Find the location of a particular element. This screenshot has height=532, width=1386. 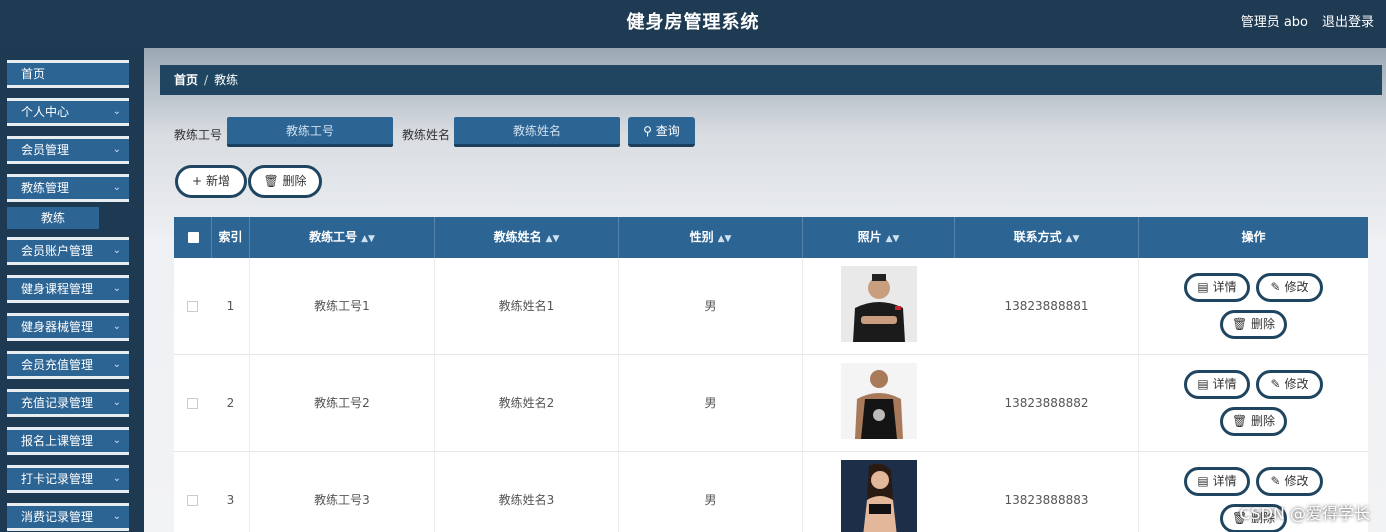

sidebar-subitem-coach: 教练 is located at coordinates (53, 218).